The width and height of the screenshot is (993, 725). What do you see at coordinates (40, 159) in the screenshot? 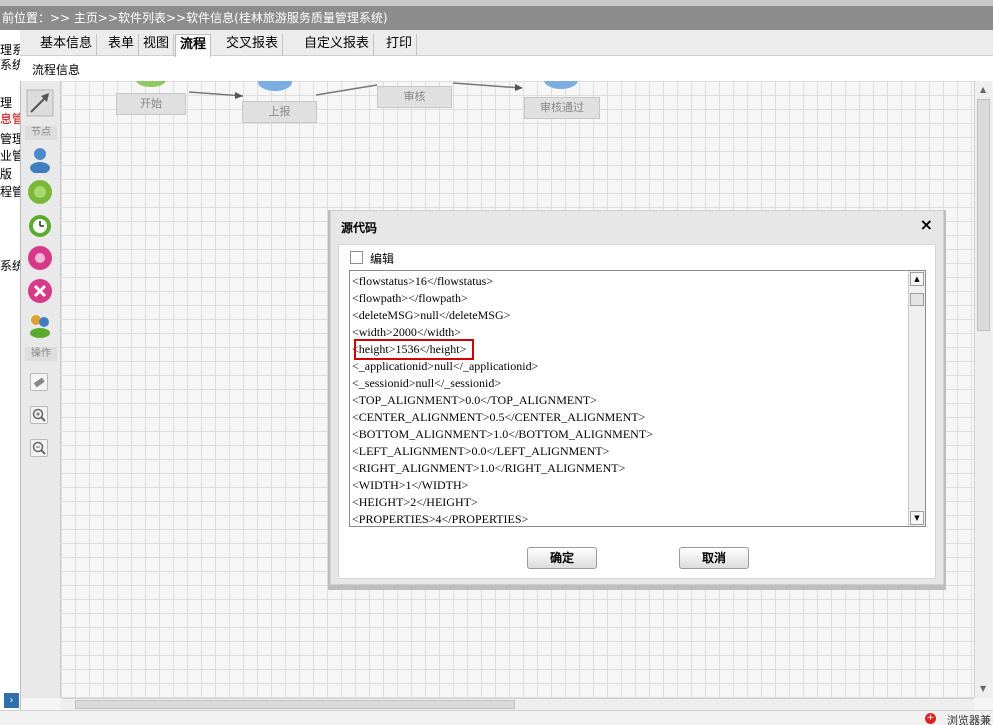
I see `user-node-icon` at bounding box center [40, 159].